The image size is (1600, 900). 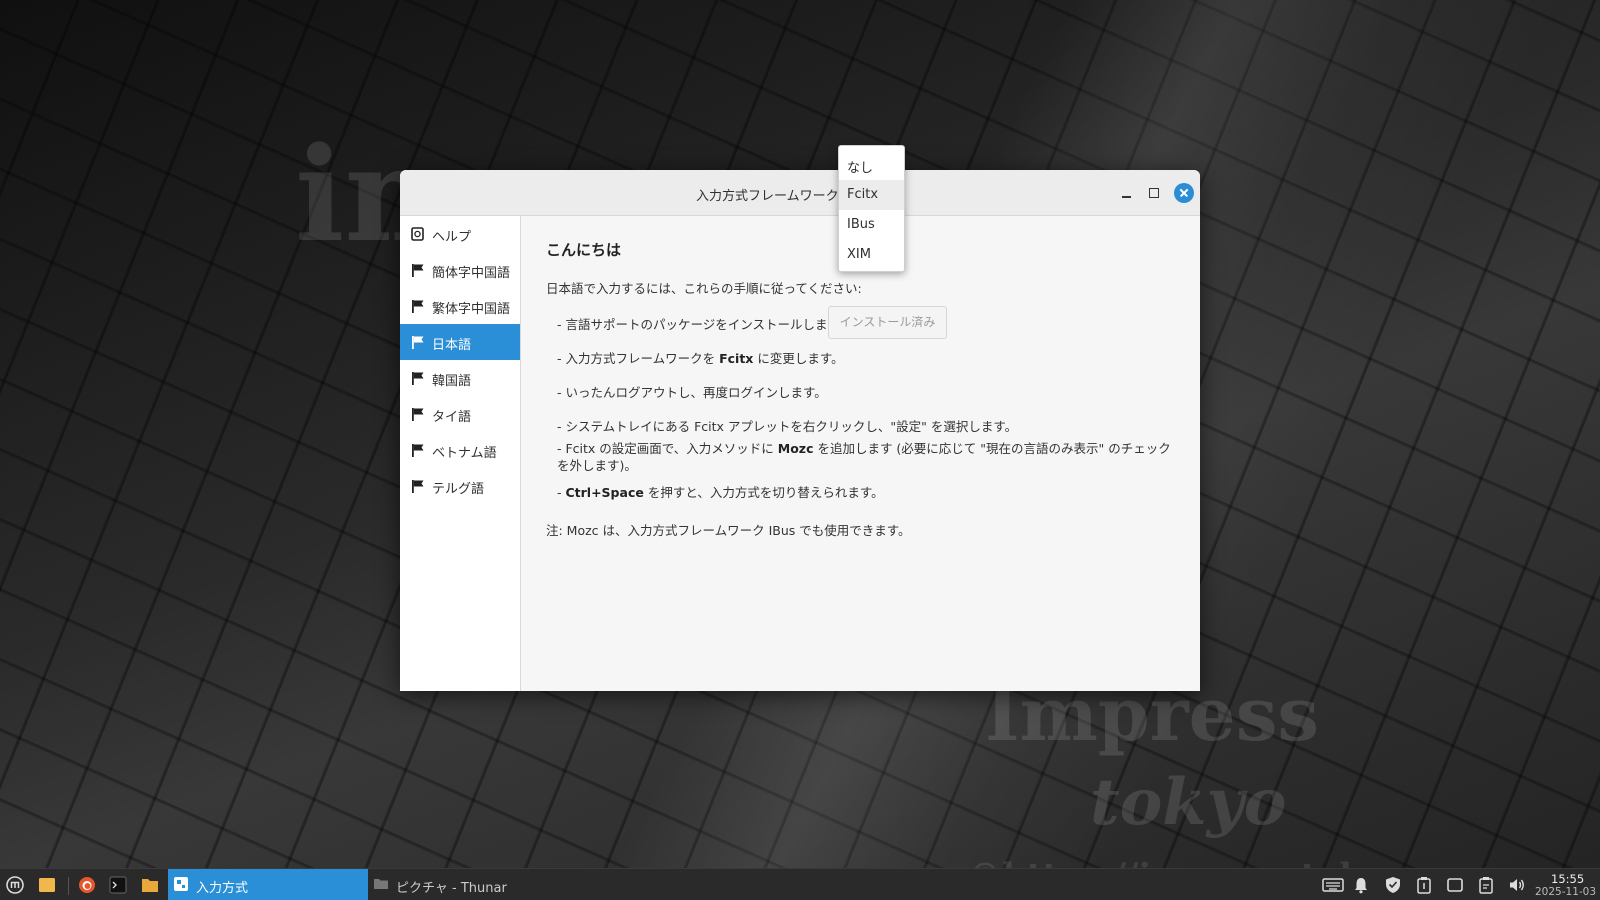 I want to click on minimize-button, so click(x=1127, y=193).